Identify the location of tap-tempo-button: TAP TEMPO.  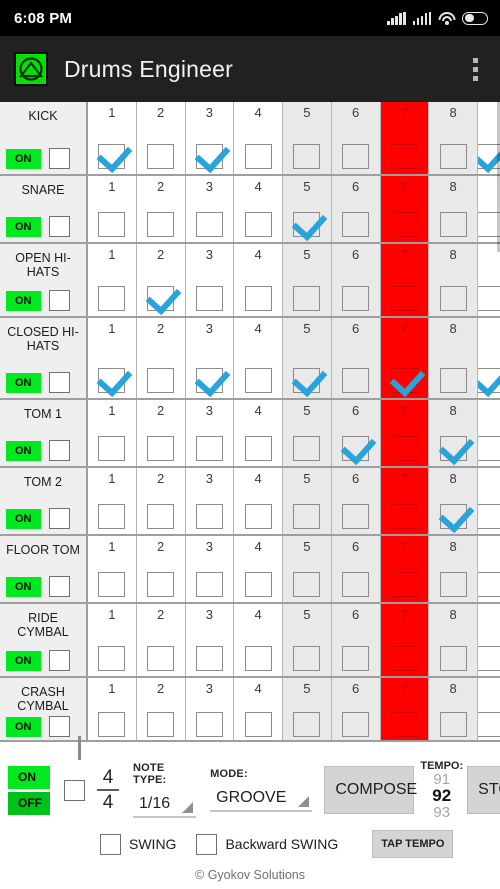
(413, 844).